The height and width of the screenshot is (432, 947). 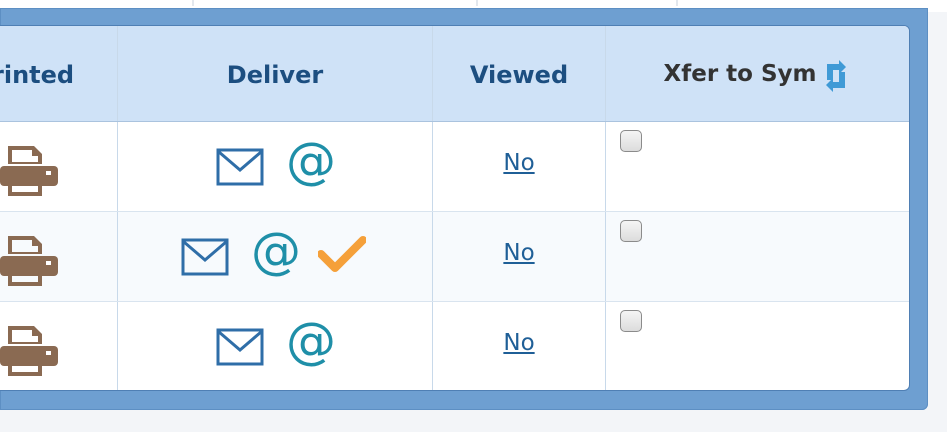 I want to click on header-deliver-label: Deliver, so click(x=275, y=75).